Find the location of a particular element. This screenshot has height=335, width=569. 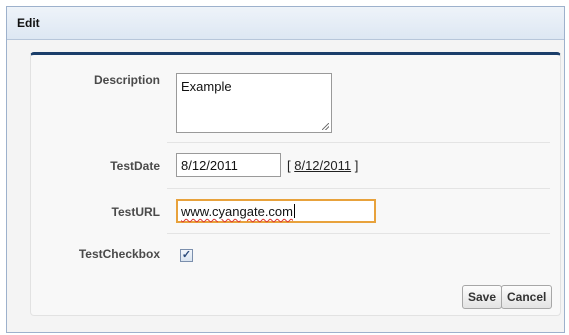

test-date-label: TestDate is located at coordinates (135, 166).